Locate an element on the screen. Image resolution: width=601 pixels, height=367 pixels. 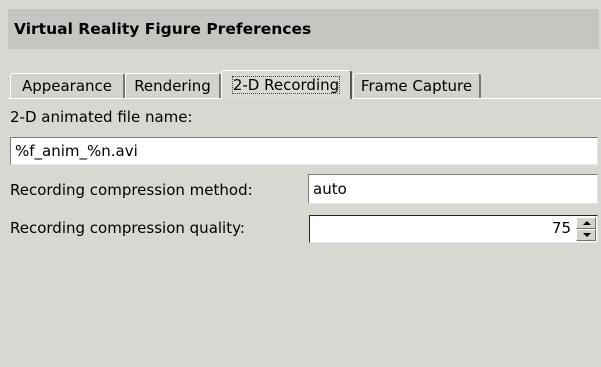
panel-title: Virtual Reality Figure Preferences is located at coordinates (303, 29).